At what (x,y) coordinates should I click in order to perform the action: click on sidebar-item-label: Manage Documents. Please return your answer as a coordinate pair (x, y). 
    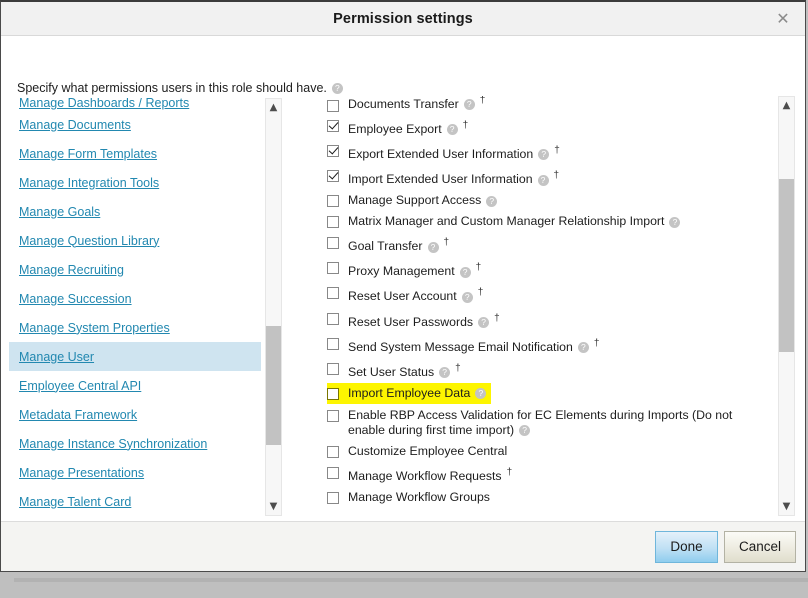
    Looking at the image, I should click on (75, 125).